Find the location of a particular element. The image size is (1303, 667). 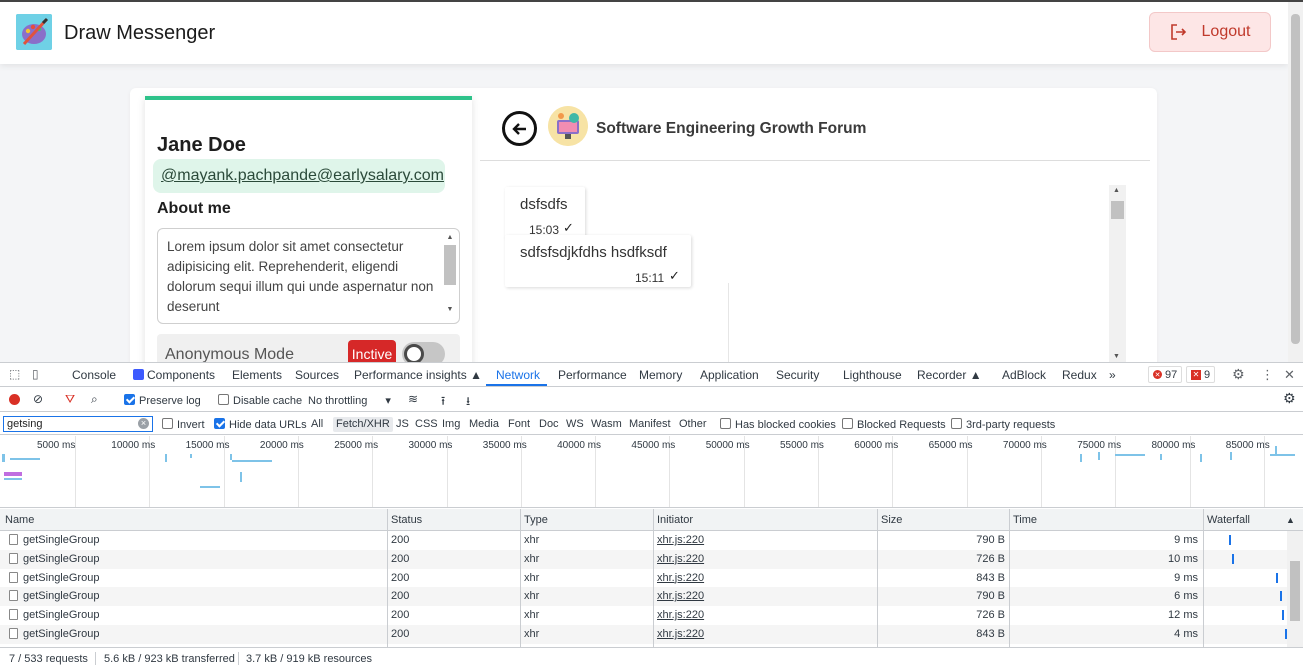

column-divider is located at coordinates (520, 578).